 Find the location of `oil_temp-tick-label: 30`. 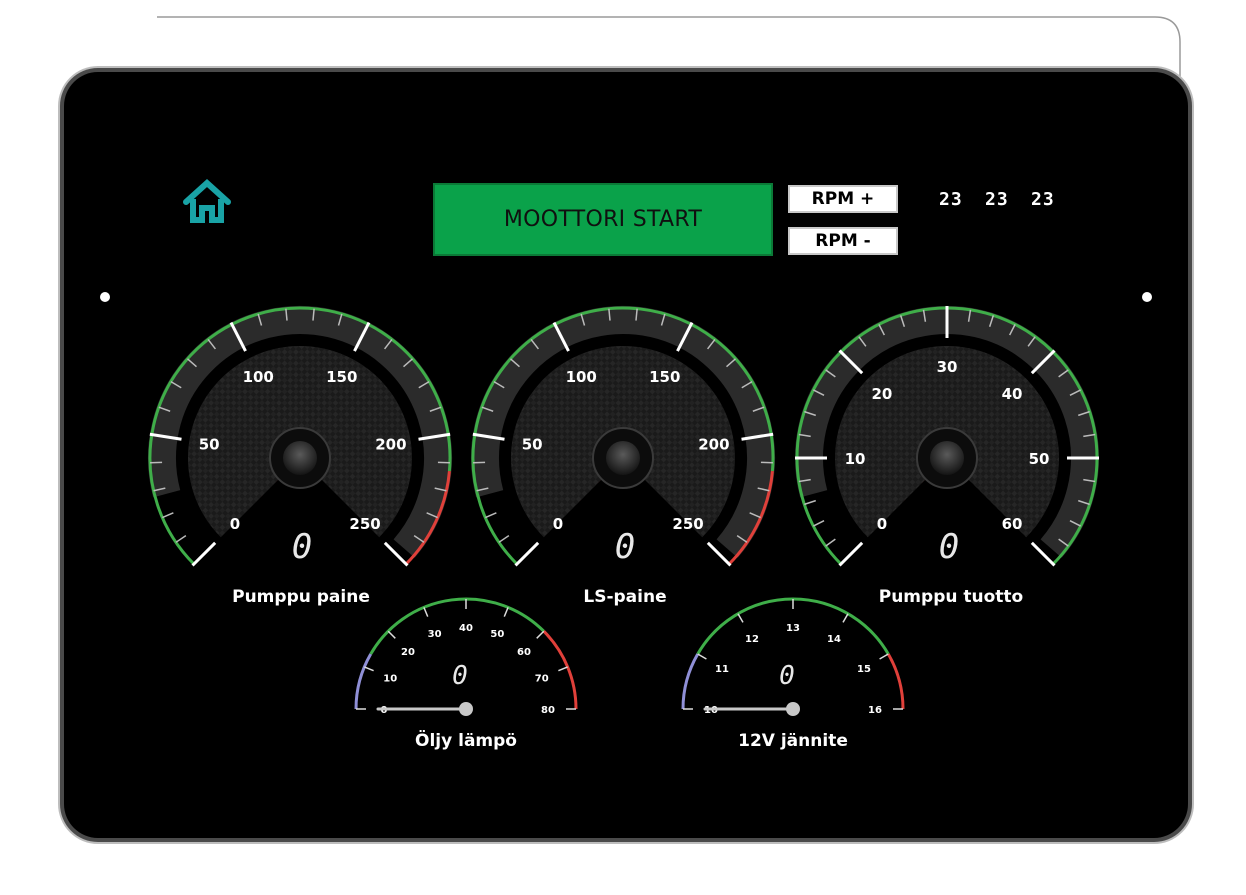

oil_temp-tick-label: 30 is located at coordinates (435, 634).